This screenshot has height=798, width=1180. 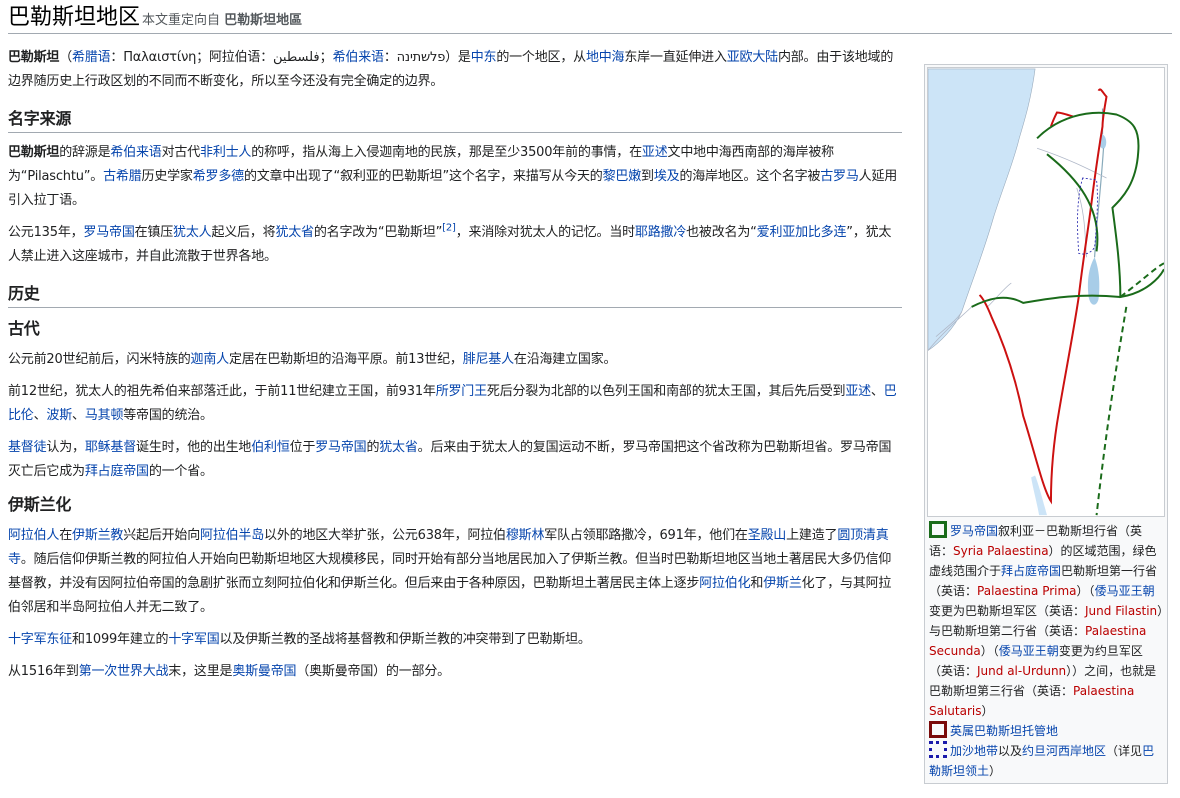 What do you see at coordinates (40, 639) in the screenshot?
I see `article-link: 十字军东征` at bounding box center [40, 639].